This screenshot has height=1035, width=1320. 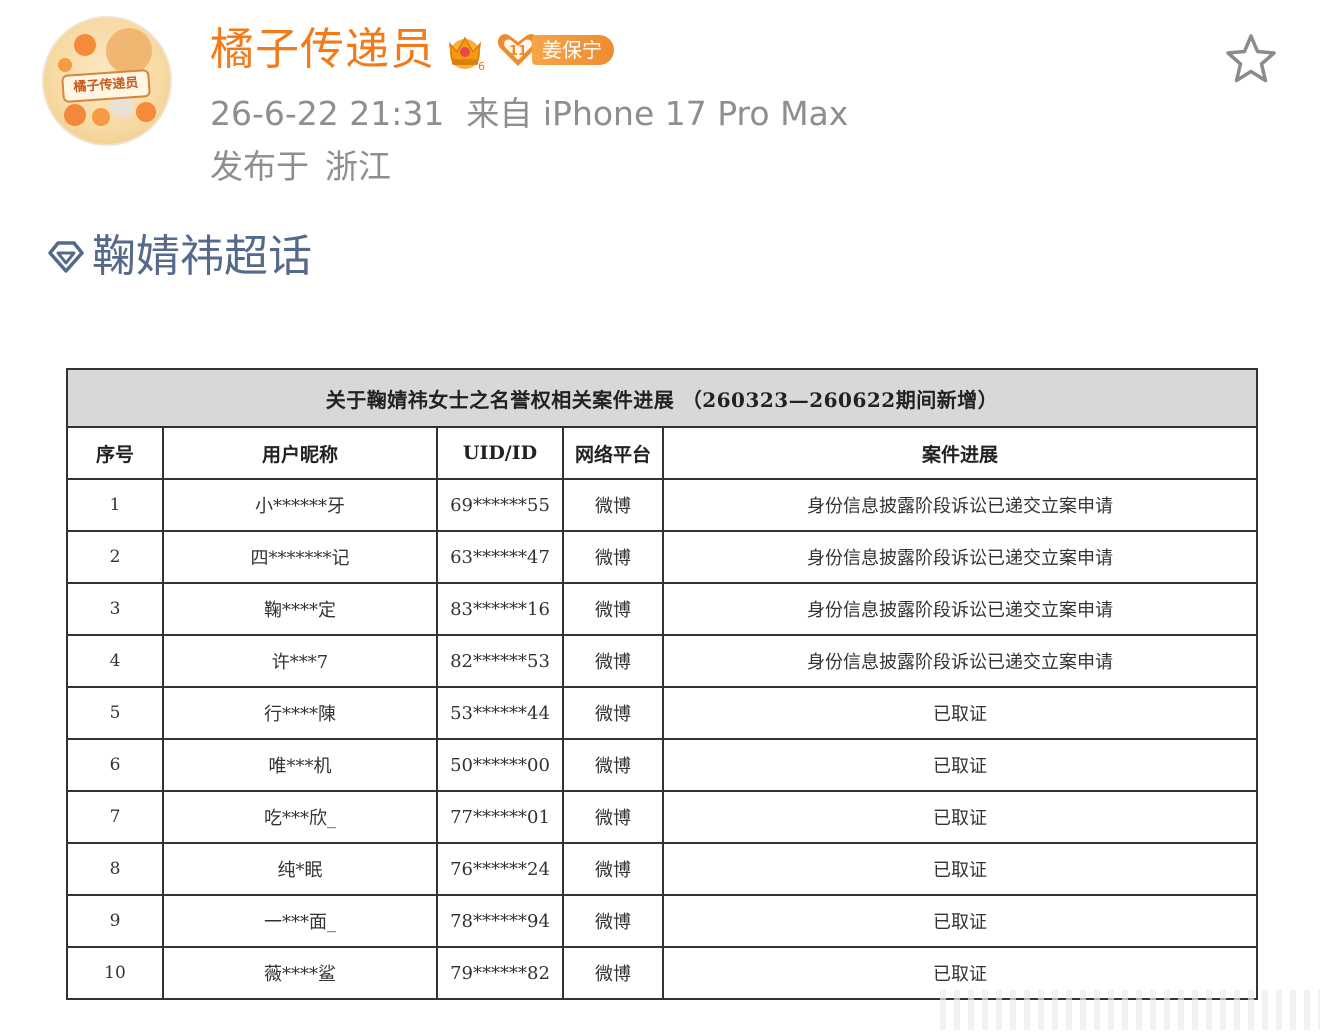 What do you see at coordinates (115, 453) in the screenshot?
I see `column-header-index: 序号` at bounding box center [115, 453].